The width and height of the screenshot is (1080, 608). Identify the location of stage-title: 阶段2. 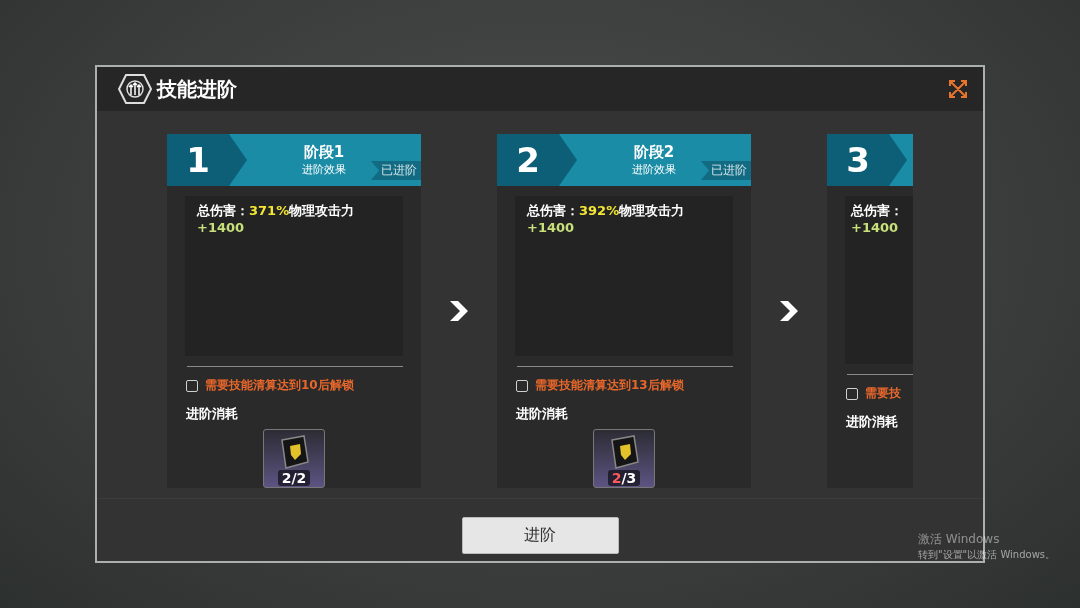
(654, 152).